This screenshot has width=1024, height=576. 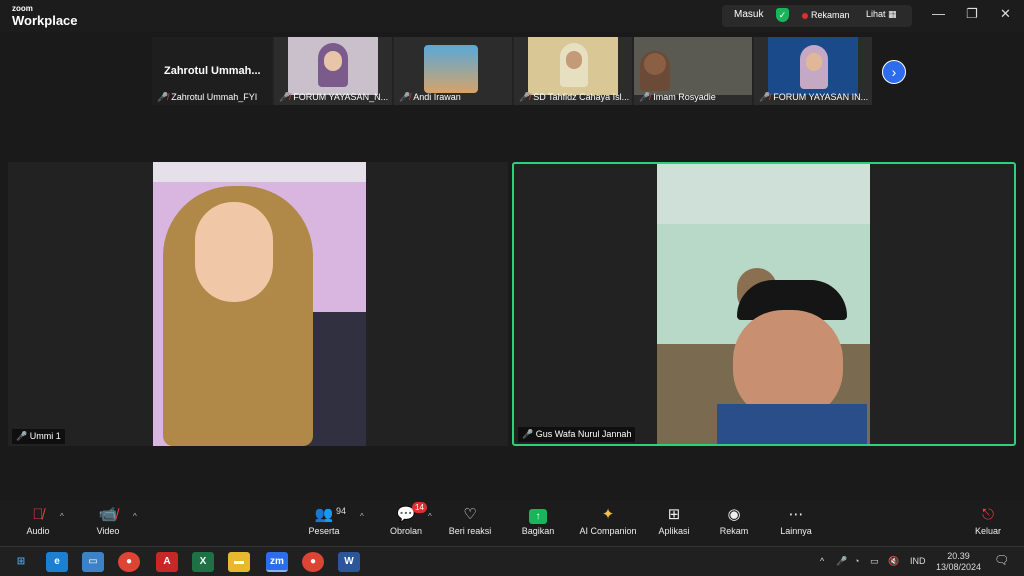 What do you see at coordinates (203, 562) in the screenshot?
I see `excel-icon: X` at bounding box center [203, 562].